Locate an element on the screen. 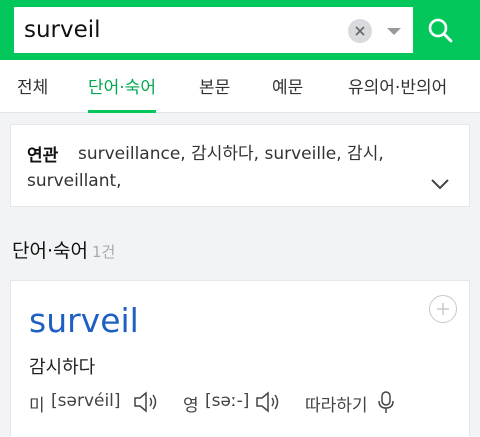 The width and height of the screenshot is (480, 437). search-submit-button is located at coordinates (440, 30).